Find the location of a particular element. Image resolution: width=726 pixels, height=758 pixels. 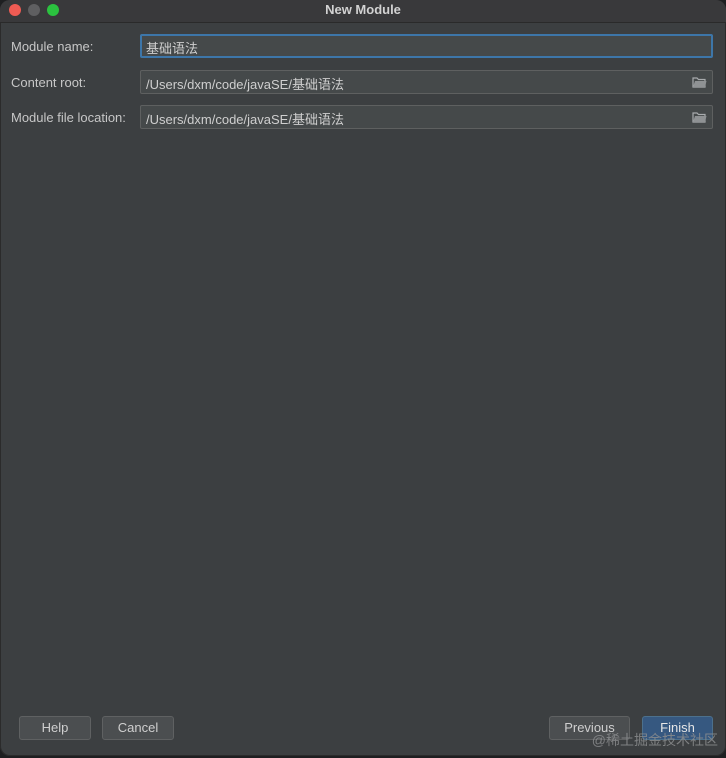

module-file-location-label: Module file location: is located at coordinates (68, 117).